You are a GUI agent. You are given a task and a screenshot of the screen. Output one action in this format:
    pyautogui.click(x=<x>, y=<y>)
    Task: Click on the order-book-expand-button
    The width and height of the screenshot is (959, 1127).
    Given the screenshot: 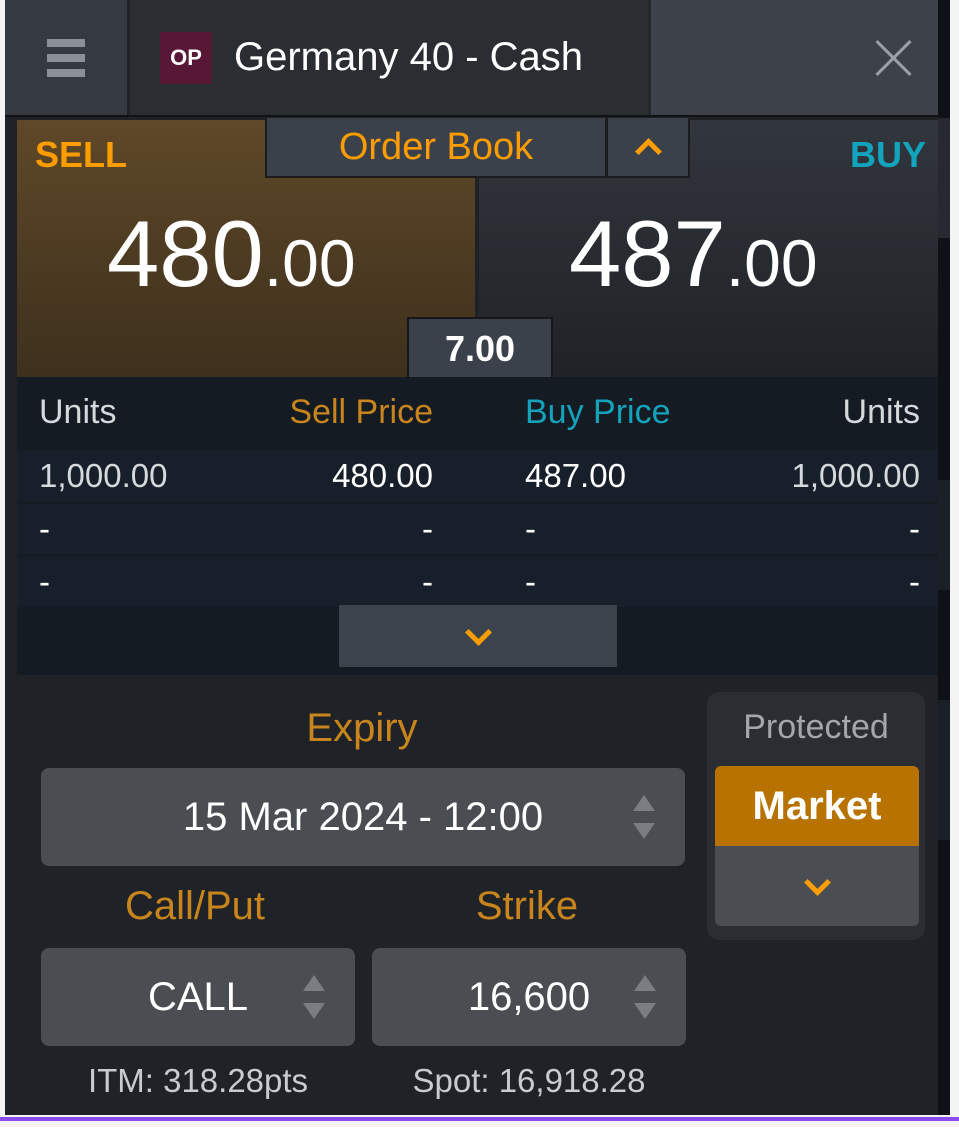 What is the action you would take?
    pyautogui.click(x=478, y=636)
    